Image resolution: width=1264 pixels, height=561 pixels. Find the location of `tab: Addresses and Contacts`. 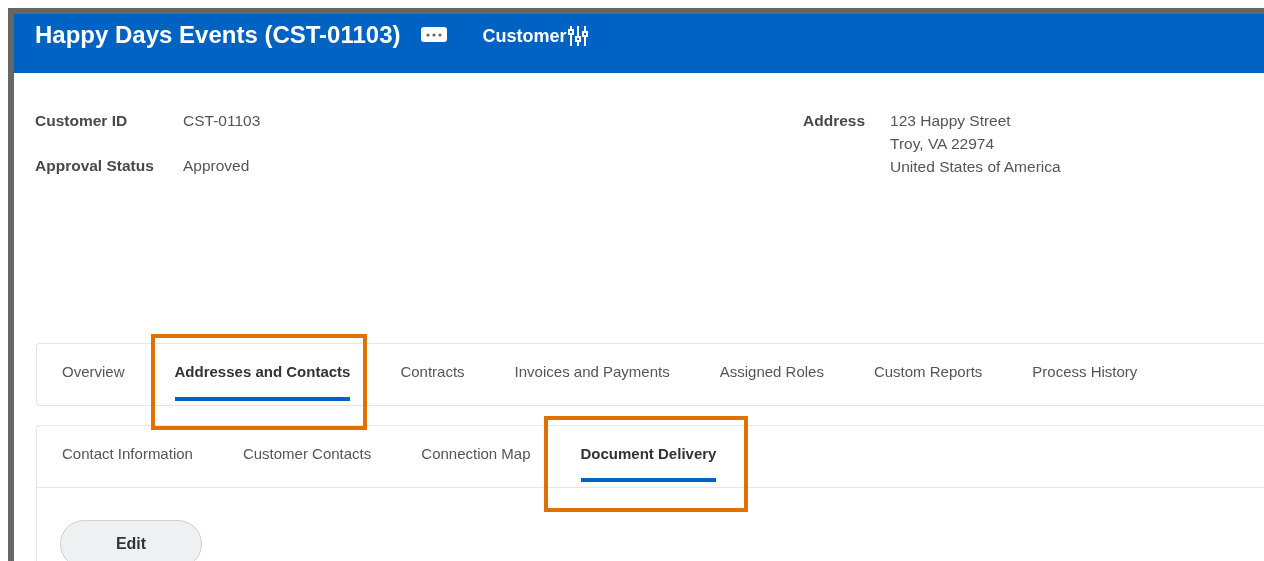

tab: Addresses and Contacts is located at coordinates (262, 374).